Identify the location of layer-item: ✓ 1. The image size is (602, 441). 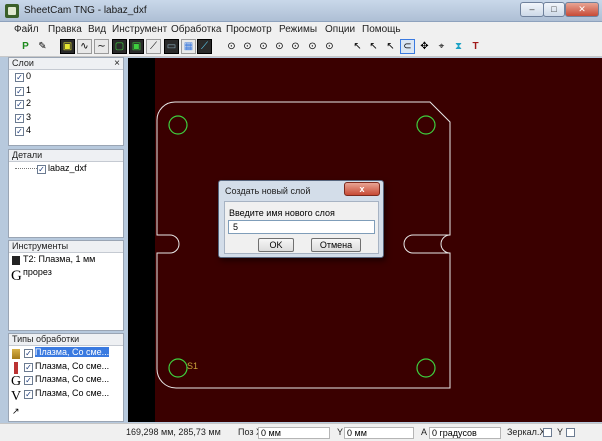
(66, 91).